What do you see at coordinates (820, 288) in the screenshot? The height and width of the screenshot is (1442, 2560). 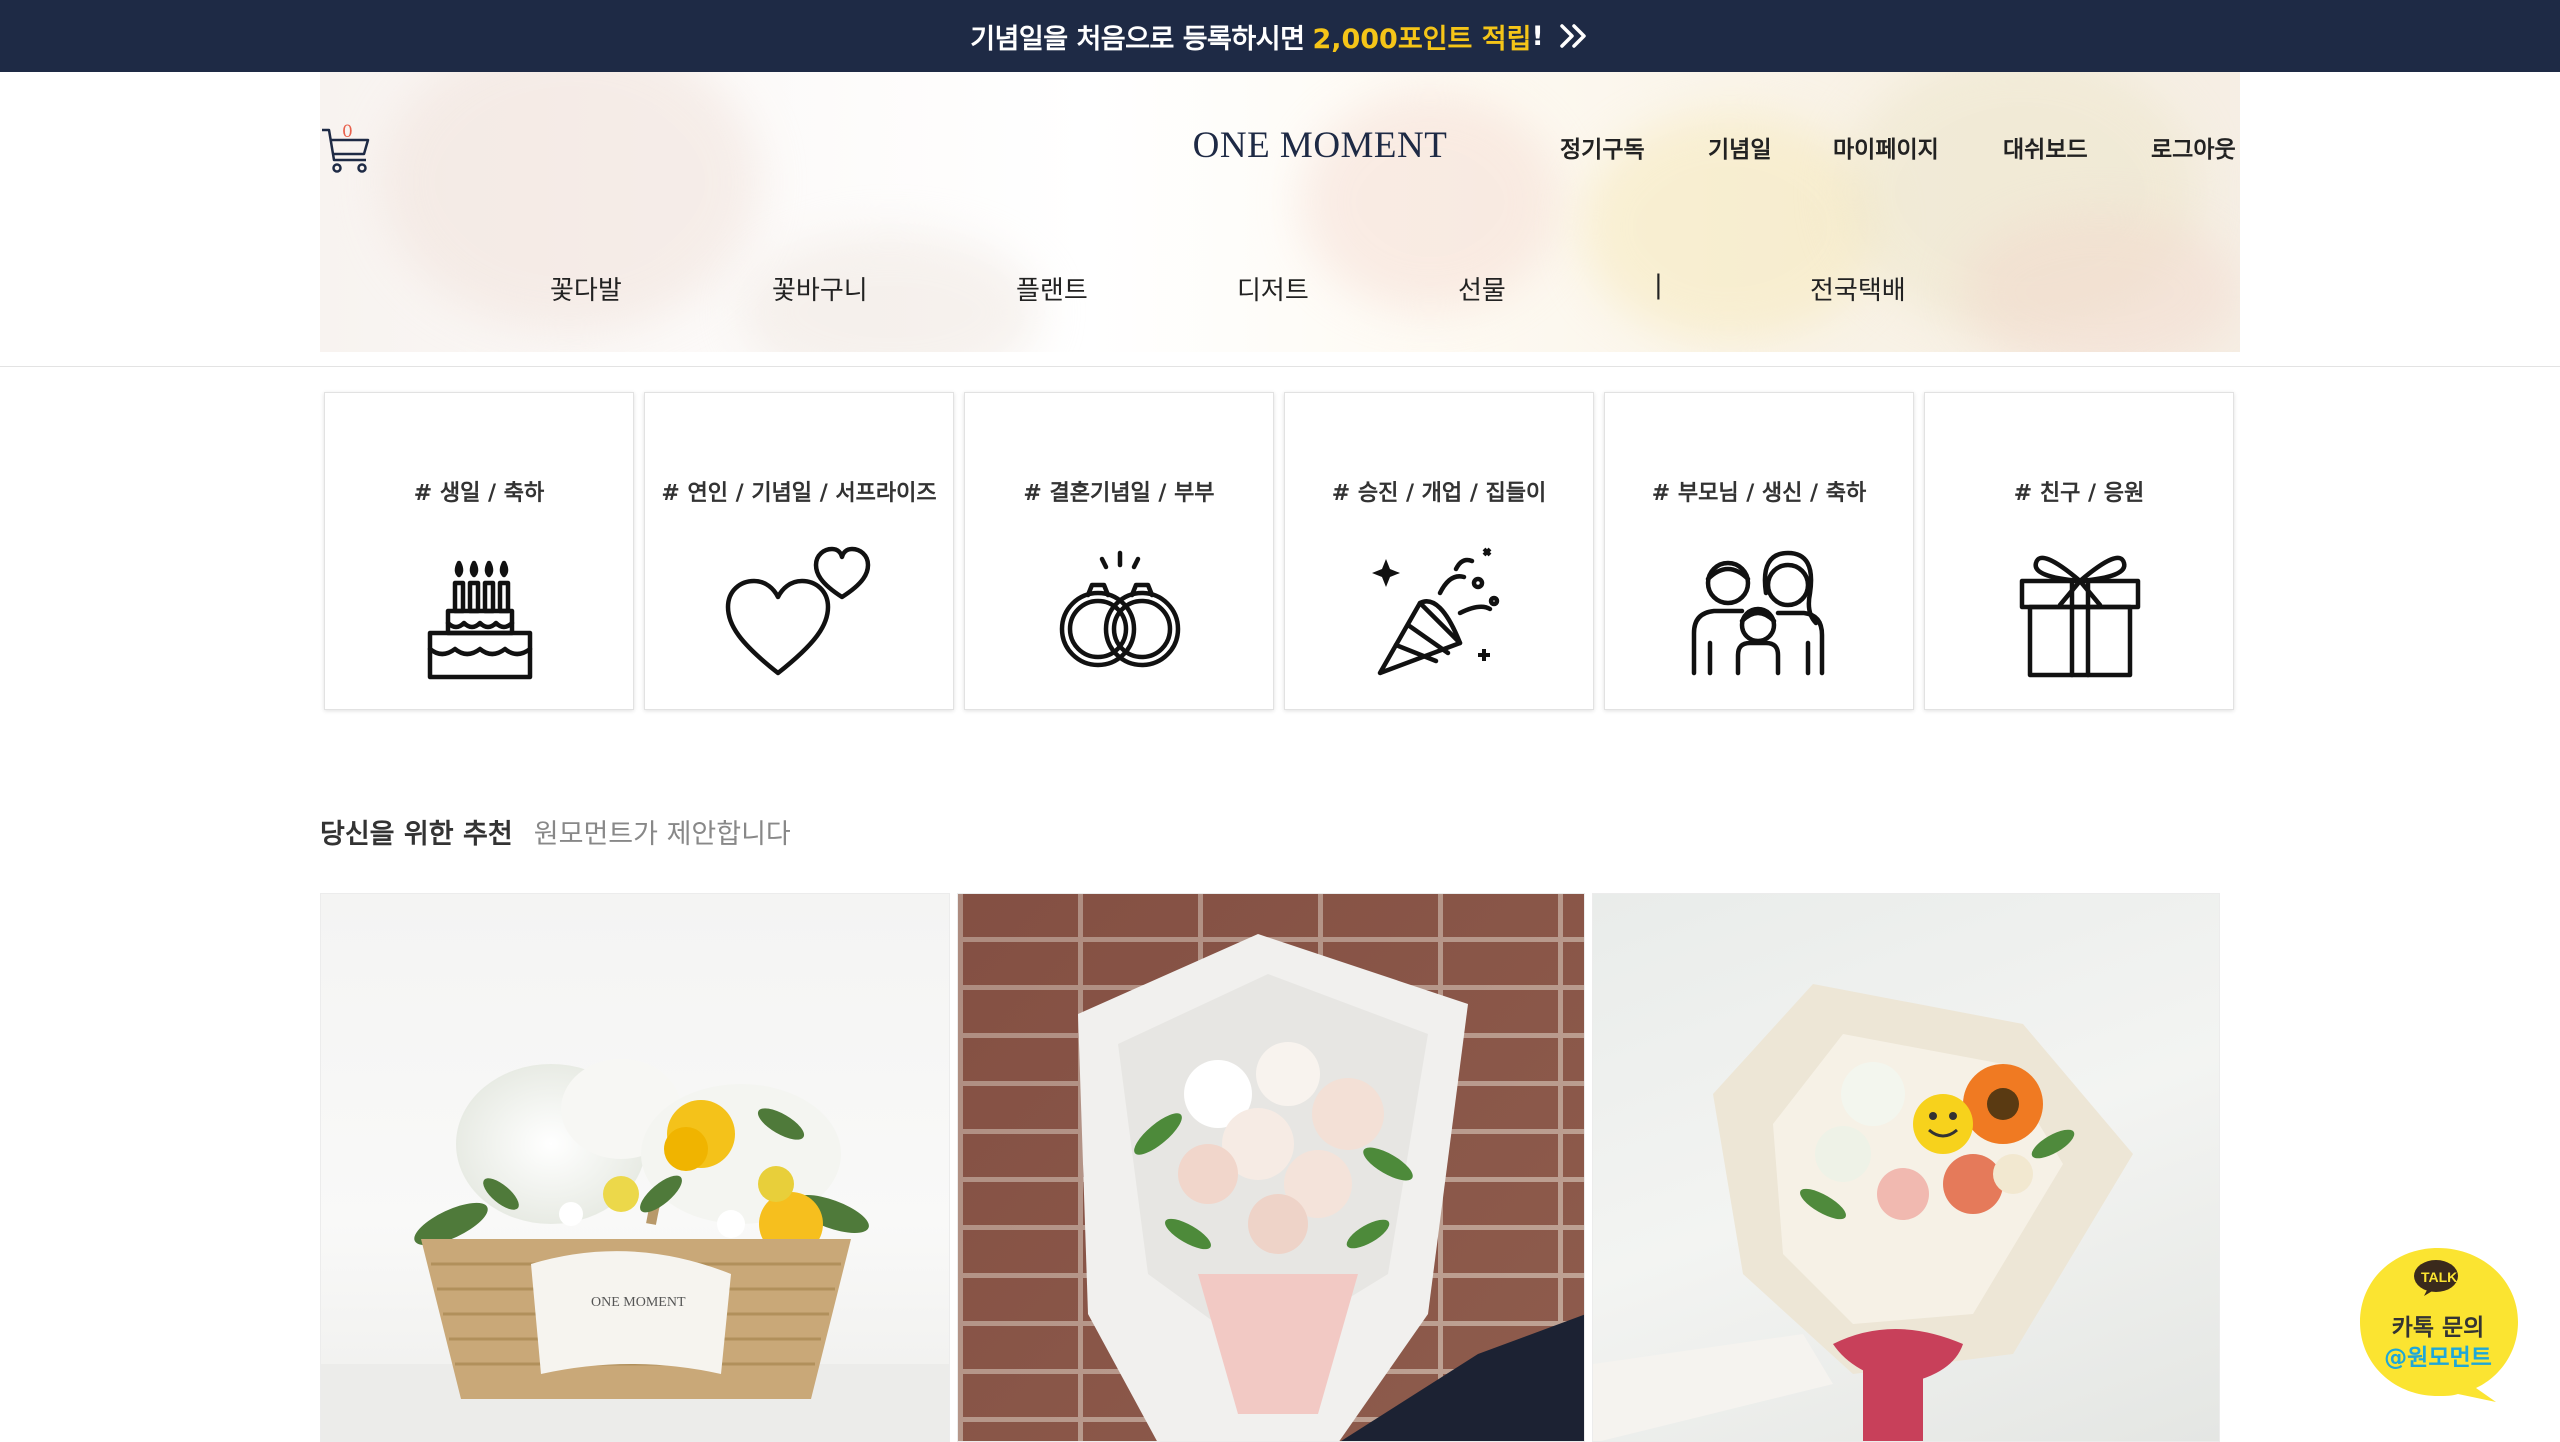 I see `nav-item-basket: 꽃바구니` at bounding box center [820, 288].